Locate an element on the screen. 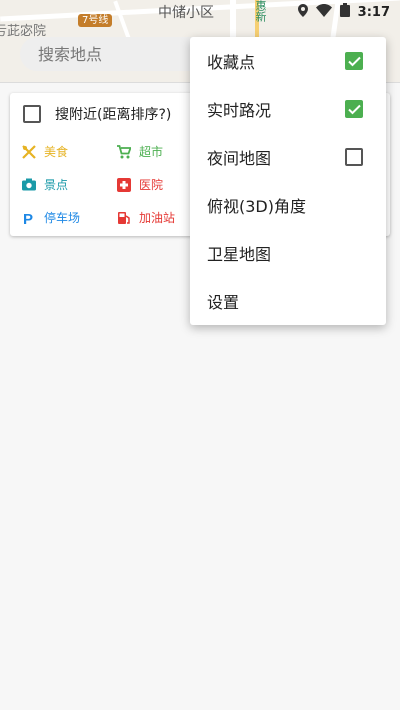  metro-line-badge: 7号线 is located at coordinates (95, 20).